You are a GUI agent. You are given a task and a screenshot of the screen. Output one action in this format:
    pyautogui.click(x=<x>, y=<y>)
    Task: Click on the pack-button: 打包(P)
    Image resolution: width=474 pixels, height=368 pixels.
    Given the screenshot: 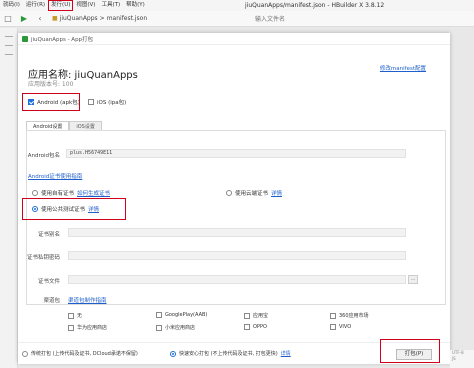 What is the action you would take?
    pyautogui.click(x=414, y=354)
    